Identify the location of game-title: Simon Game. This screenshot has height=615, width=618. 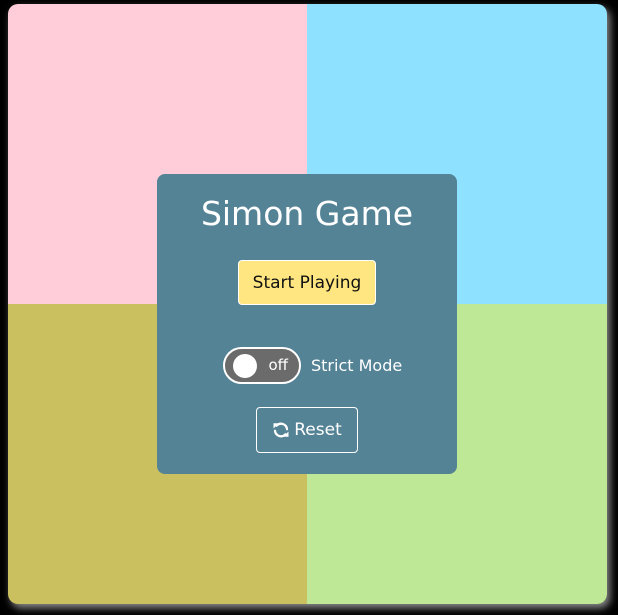
(307, 213).